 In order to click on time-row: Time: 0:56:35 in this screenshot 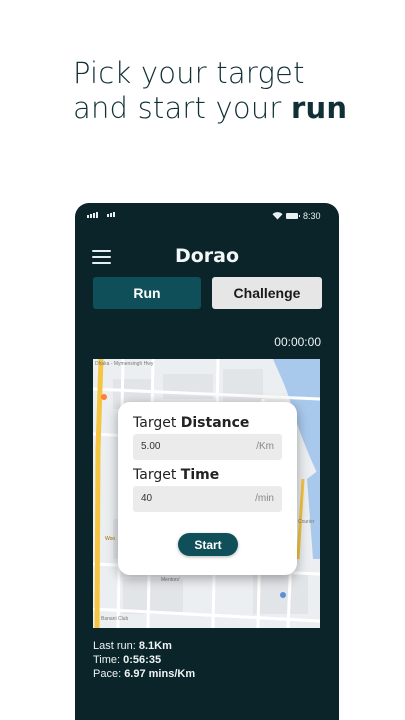, I will do `click(127, 660)`.